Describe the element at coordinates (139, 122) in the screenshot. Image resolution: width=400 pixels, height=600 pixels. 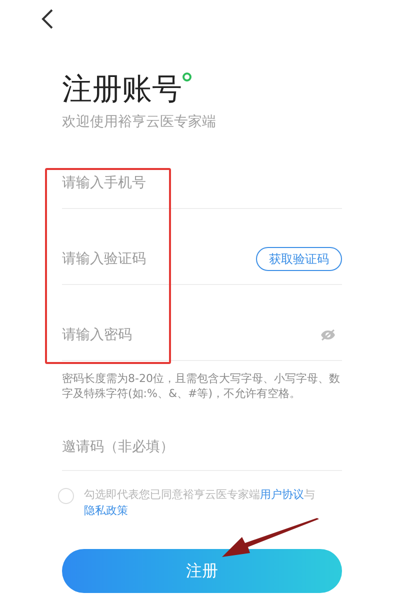
I see `subtitle: 欢迎使用裕亨云医专家端` at that location.